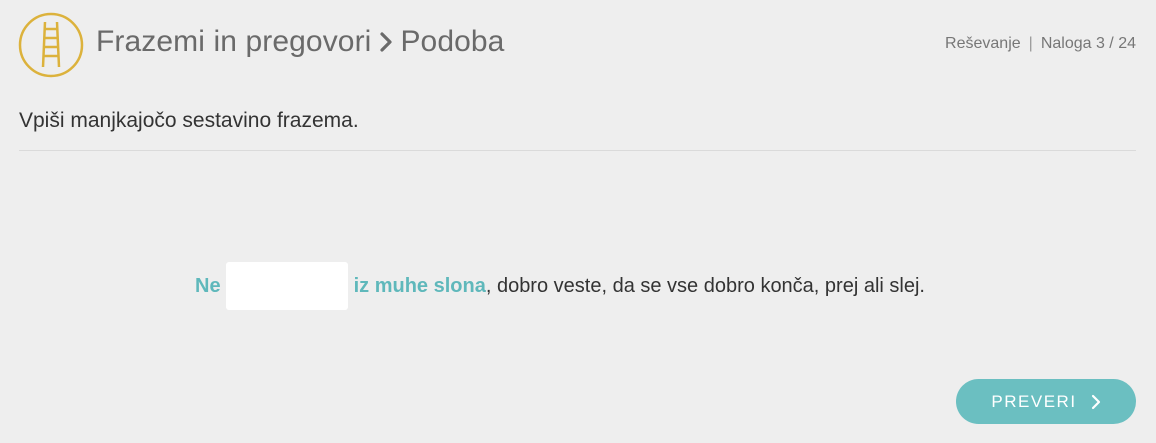 The height and width of the screenshot is (443, 1156). Describe the element at coordinates (577, 150) in the screenshot. I see `divider` at that location.